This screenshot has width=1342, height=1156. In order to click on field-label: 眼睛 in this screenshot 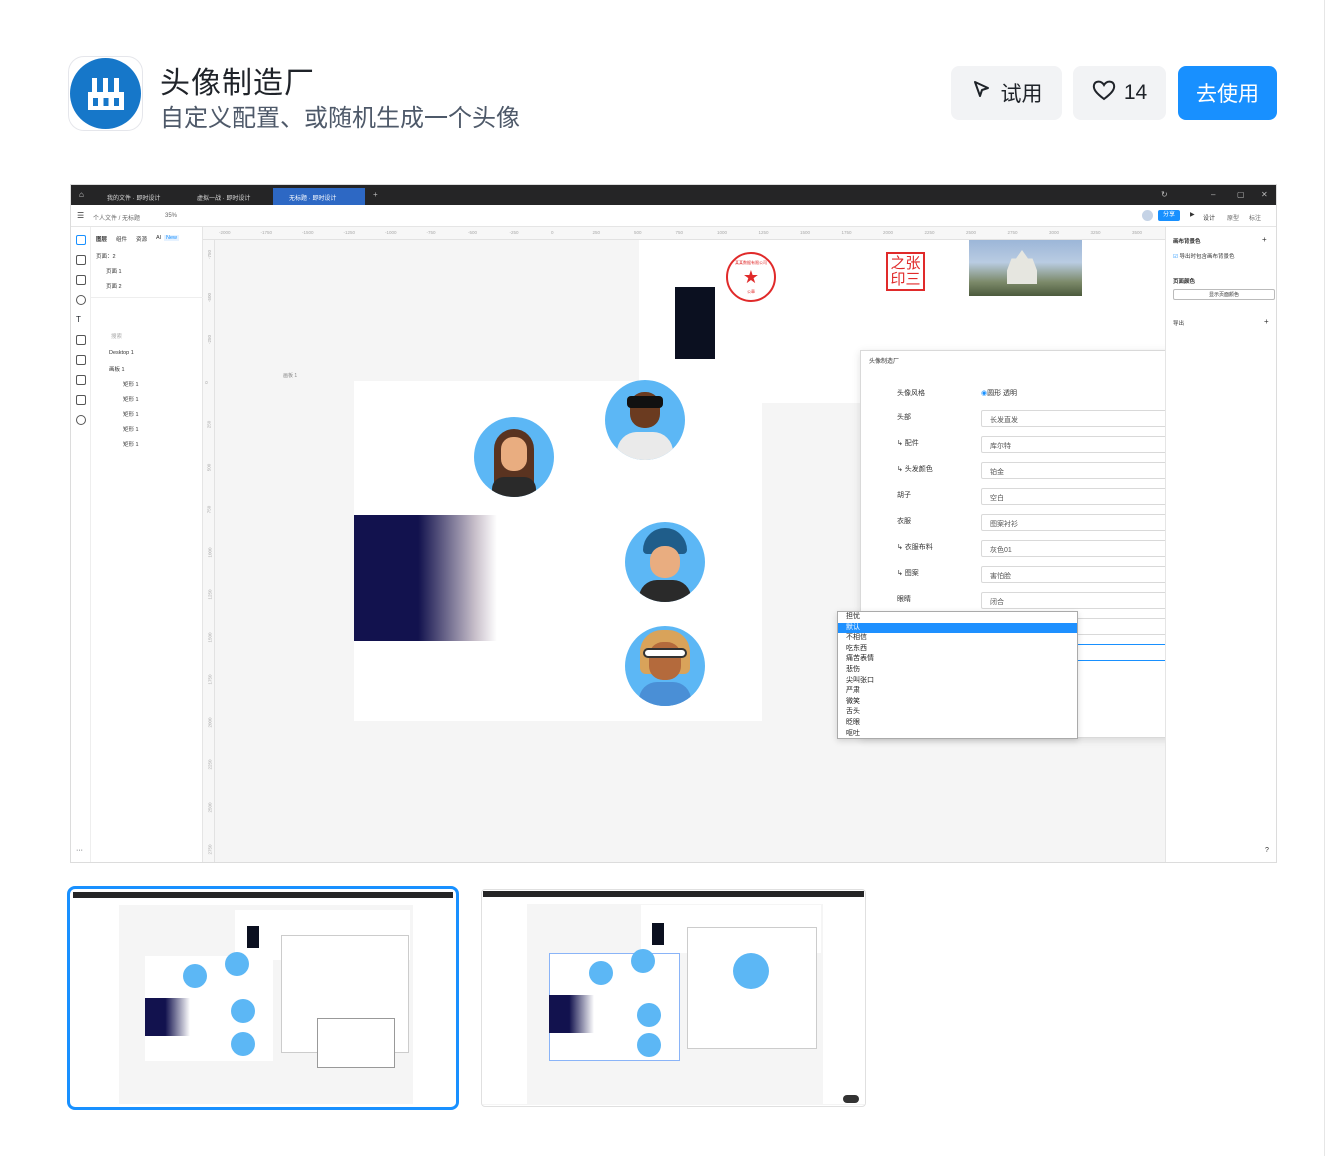, I will do `click(904, 599)`.